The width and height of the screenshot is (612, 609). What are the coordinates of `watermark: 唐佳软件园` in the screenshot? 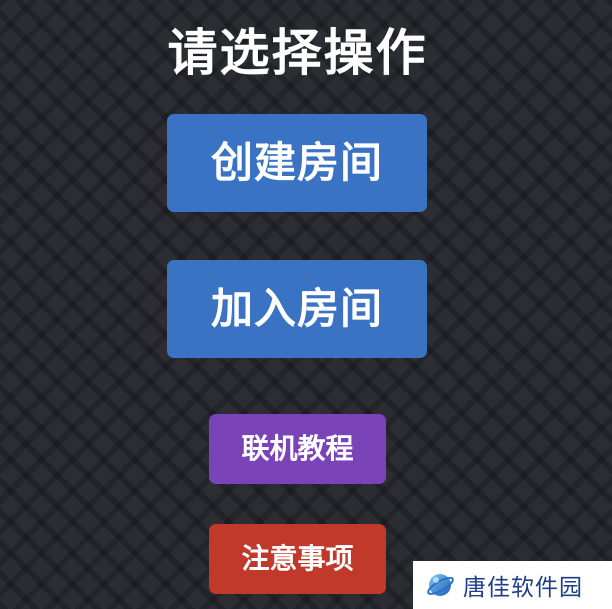 It's located at (512, 585).